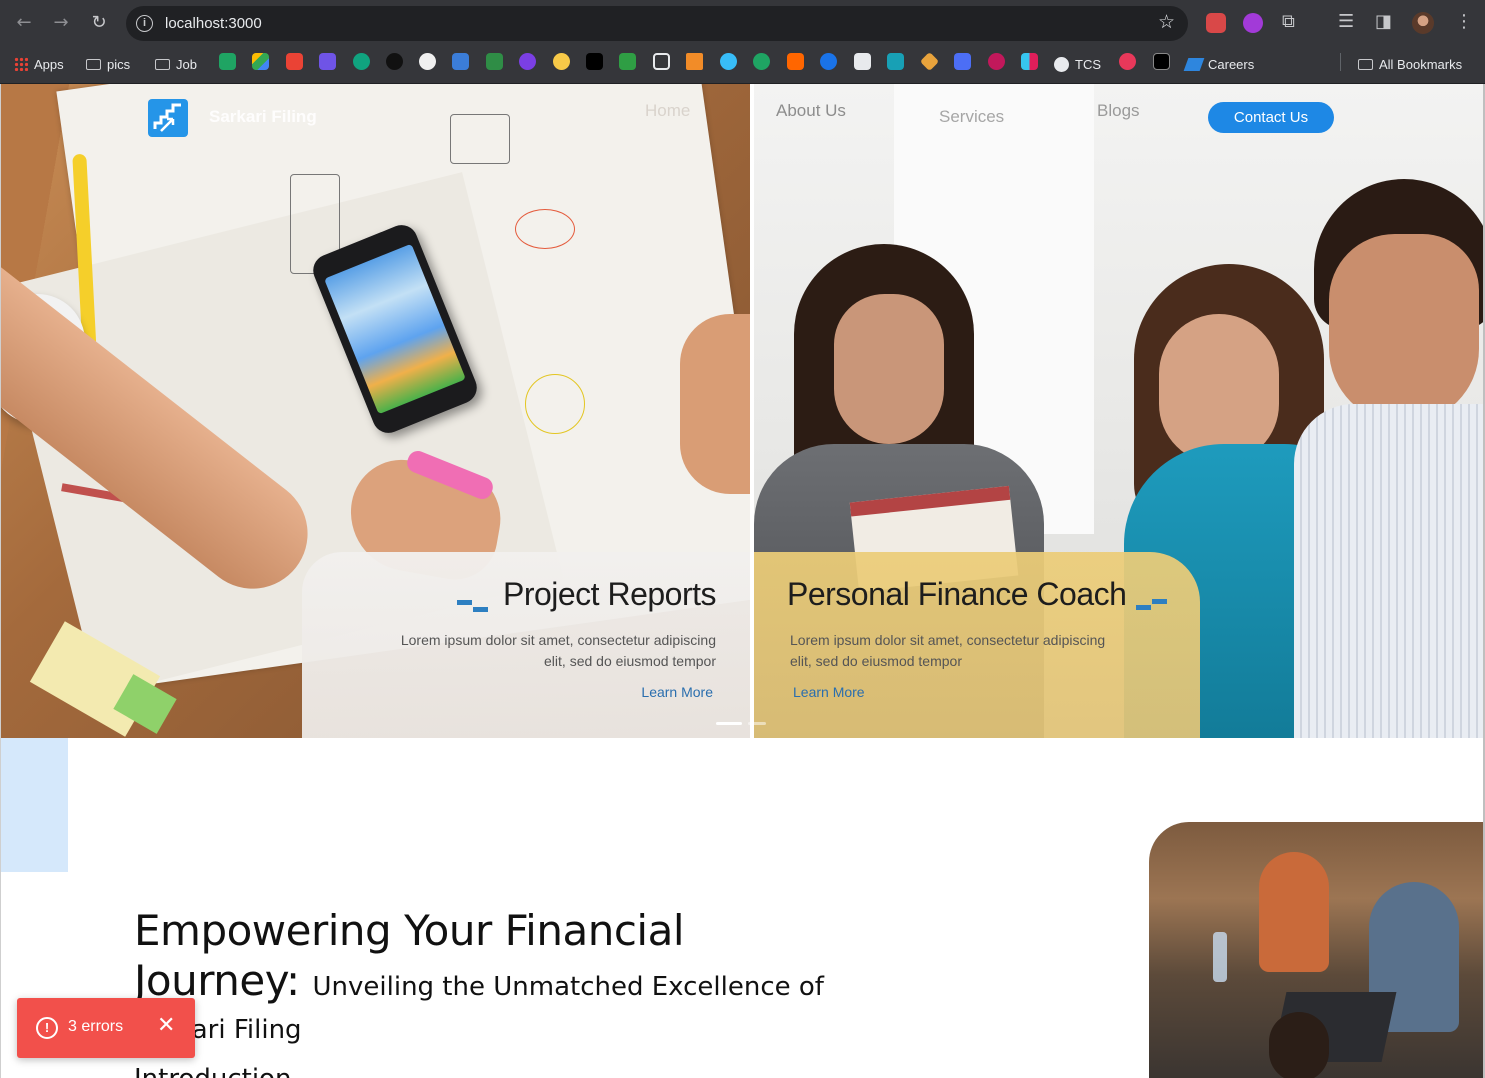 This screenshot has height=1078, width=1485. I want to click on brand-name: Sarkari Filing, so click(263, 117).